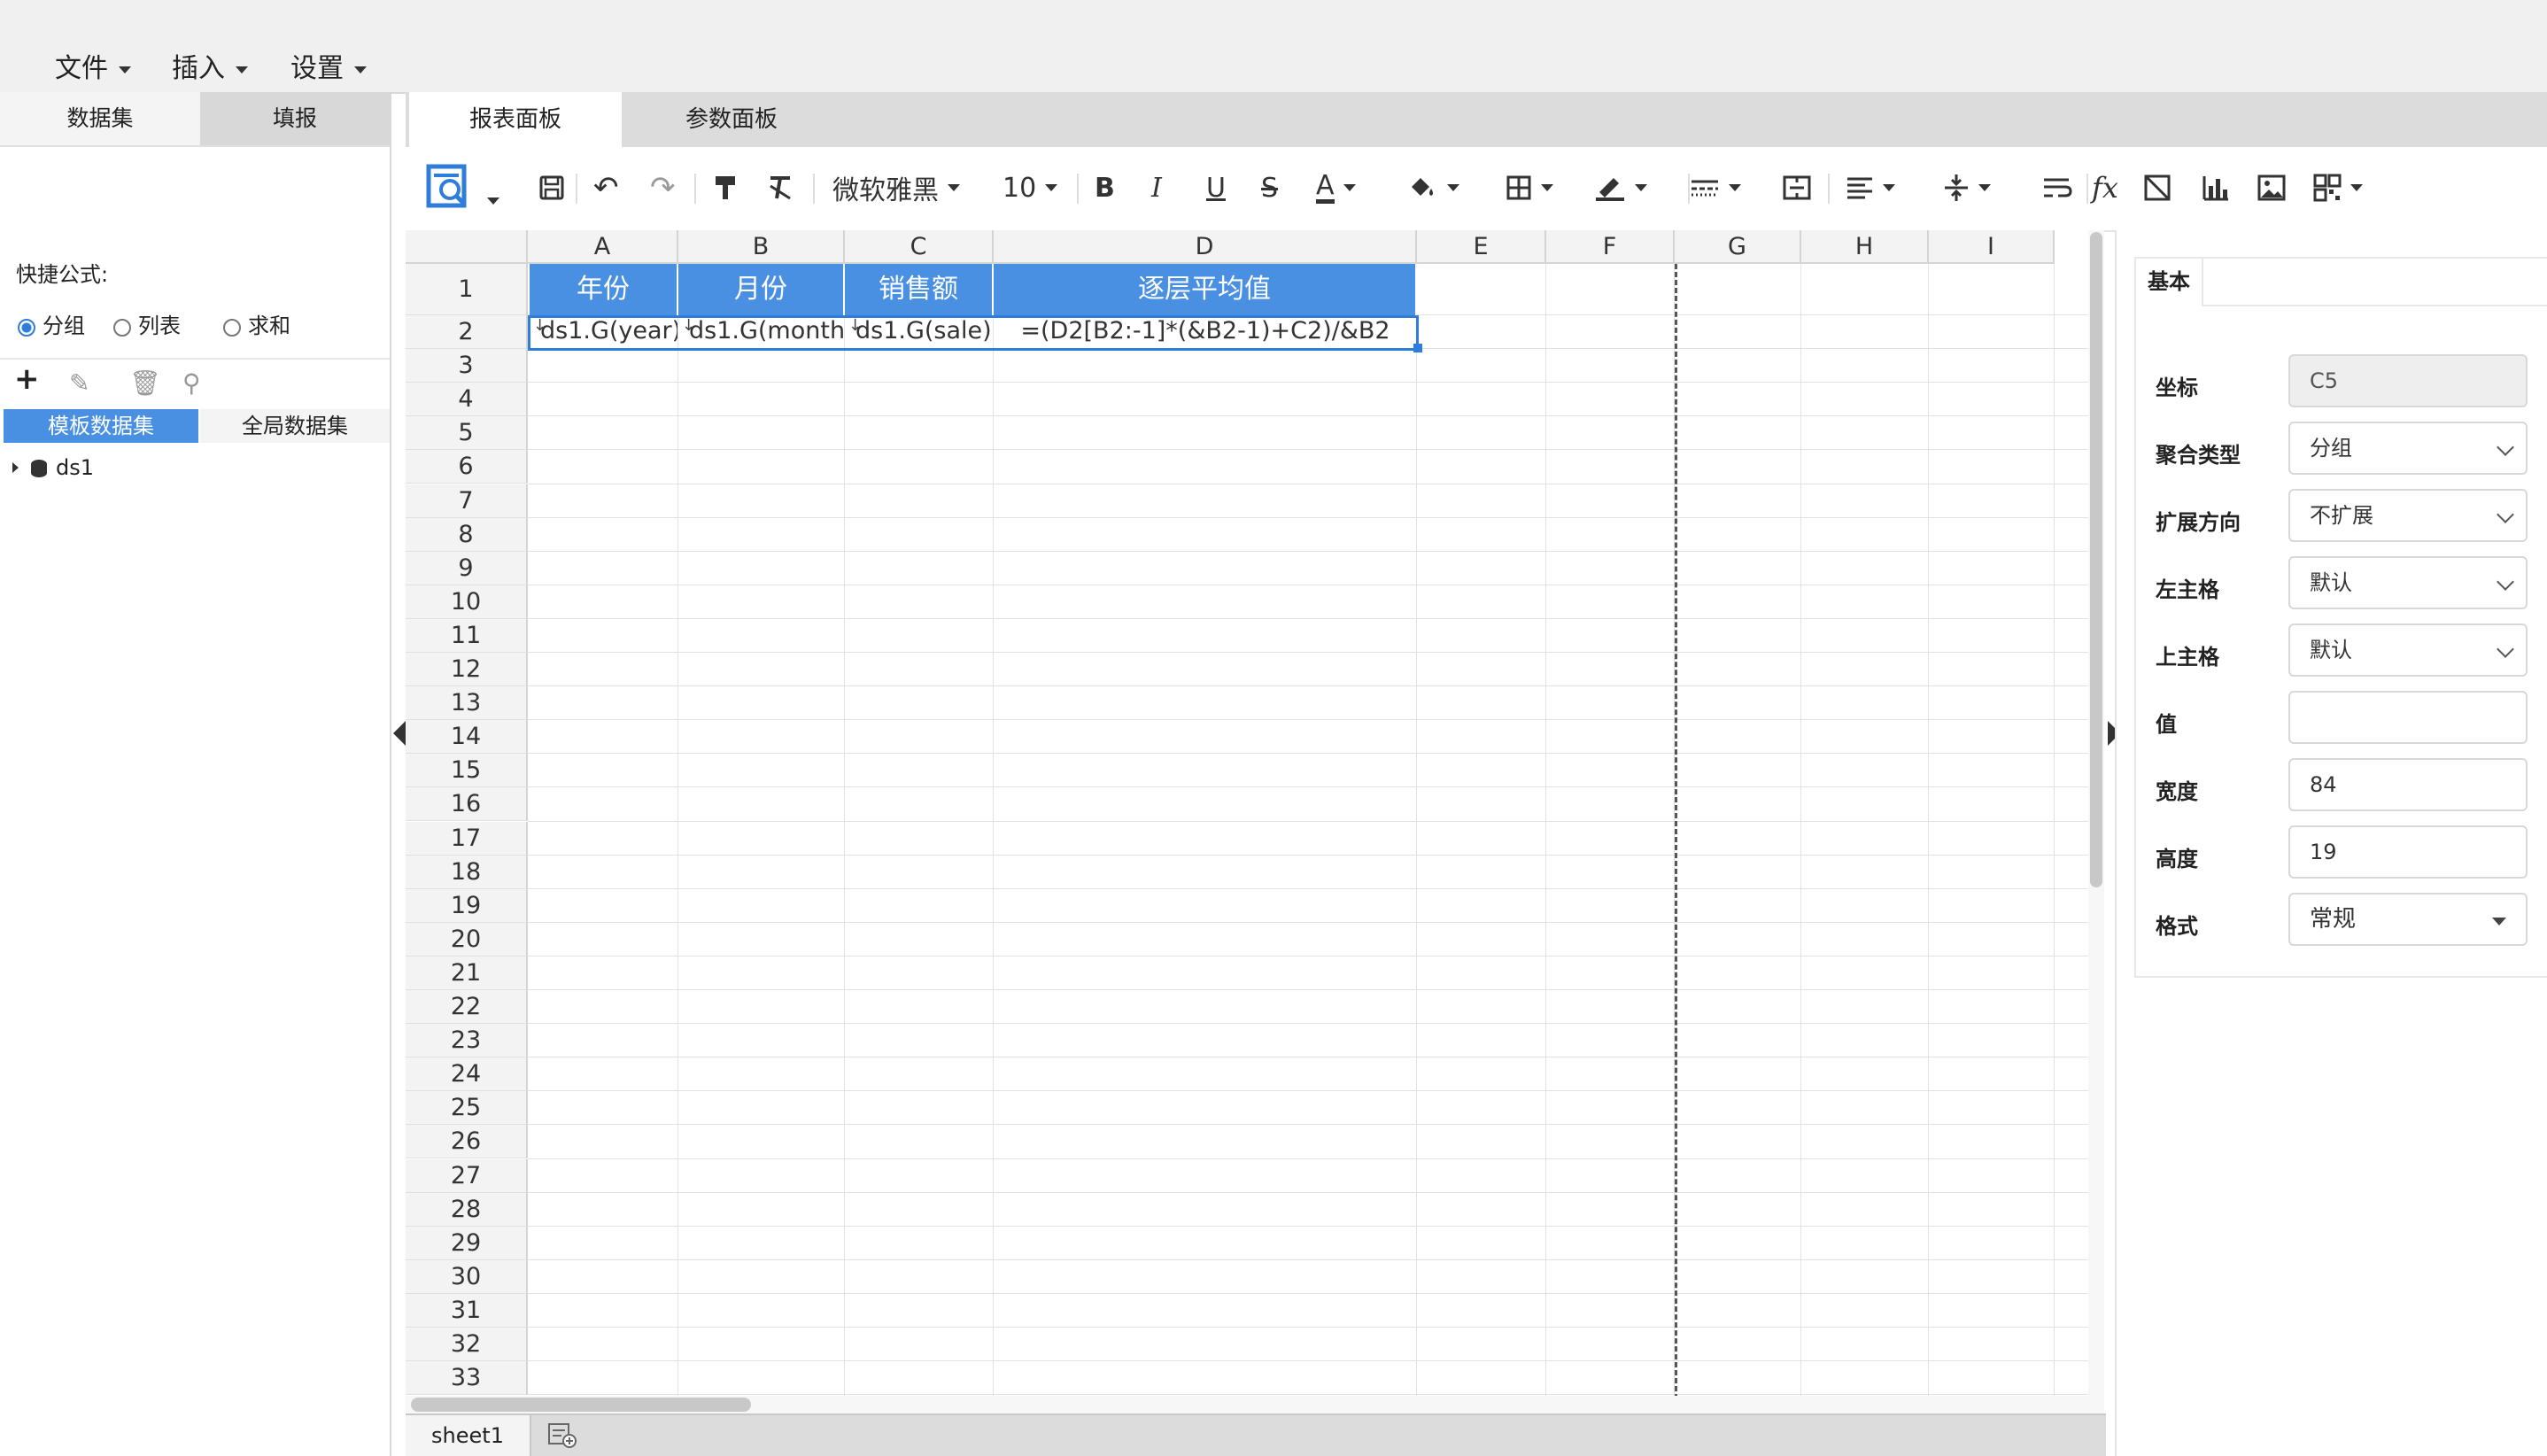 Image resolution: width=2547 pixels, height=1456 pixels. Describe the element at coordinates (467, 1175) in the screenshot. I see `row-header-27: 27` at that location.